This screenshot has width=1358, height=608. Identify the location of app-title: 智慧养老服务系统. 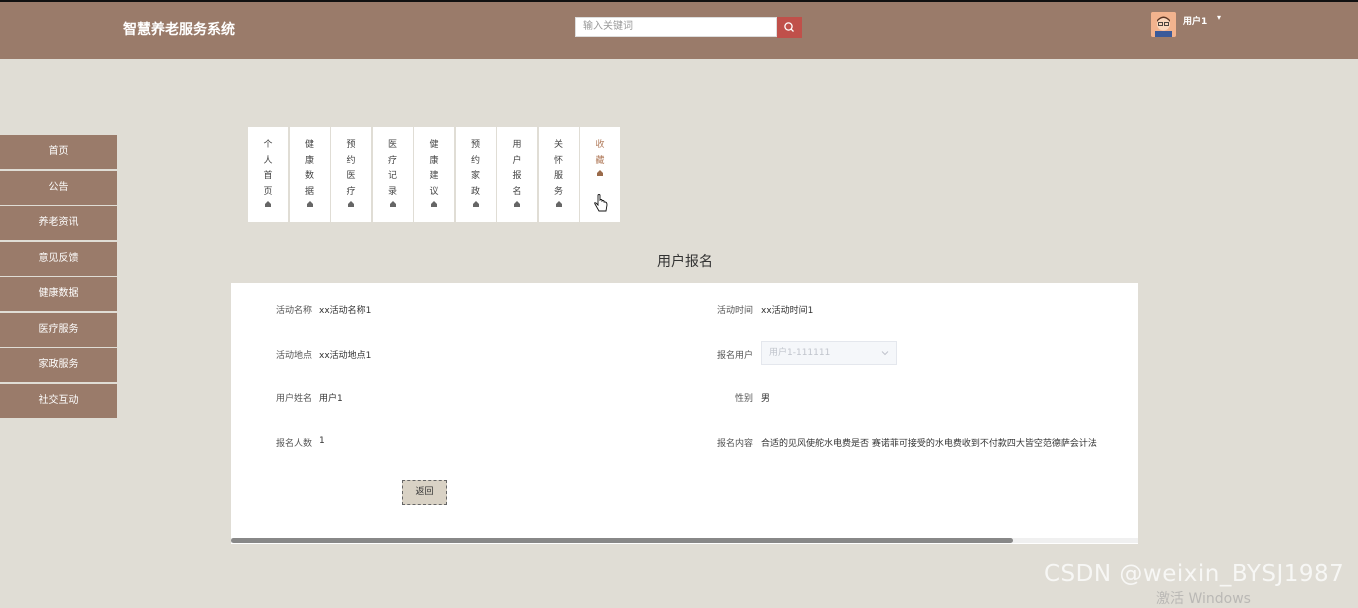
(179, 30).